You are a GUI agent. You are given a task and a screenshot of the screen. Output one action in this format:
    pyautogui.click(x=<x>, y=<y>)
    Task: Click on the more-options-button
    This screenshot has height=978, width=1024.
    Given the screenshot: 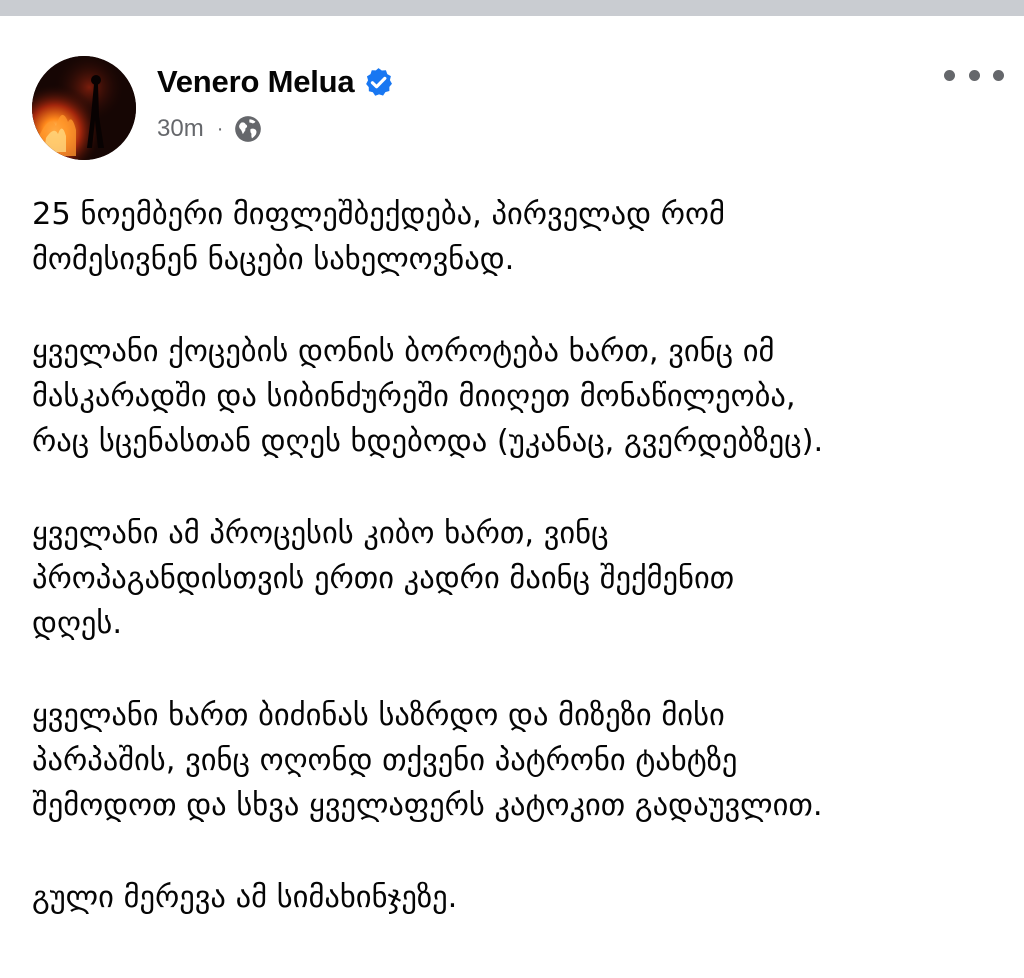 What is the action you would take?
    pyautogui.click(x=974, y=75)
    